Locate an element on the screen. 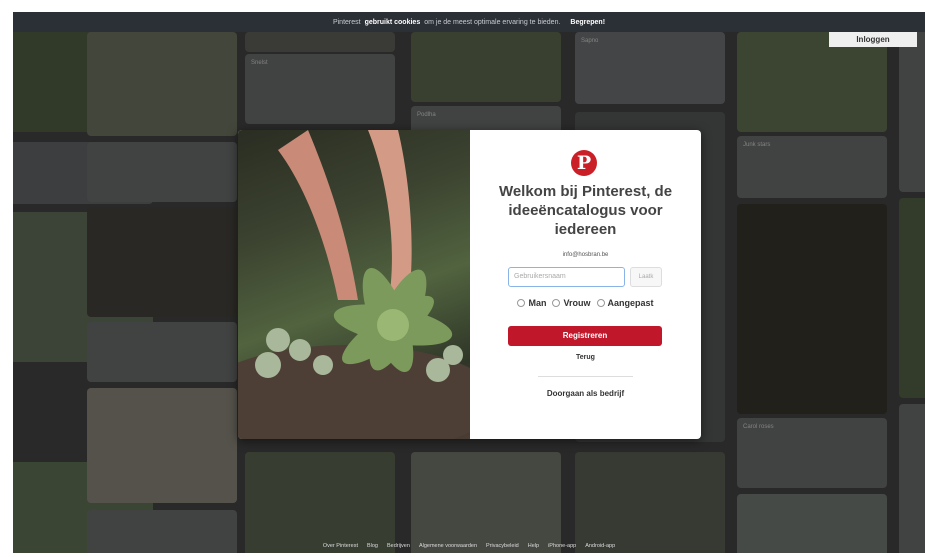 This screenshot has width=925, height=557. footer-link: Over Pinterest is located at coordinates (340, 546).